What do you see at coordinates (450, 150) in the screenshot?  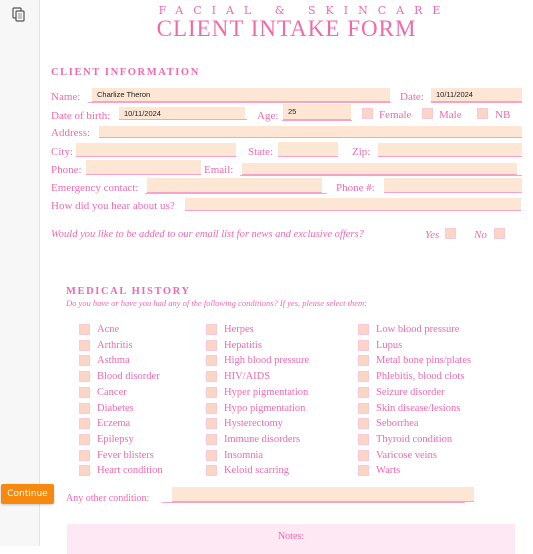 I see `zip-input` at bounding box center [450, 150].